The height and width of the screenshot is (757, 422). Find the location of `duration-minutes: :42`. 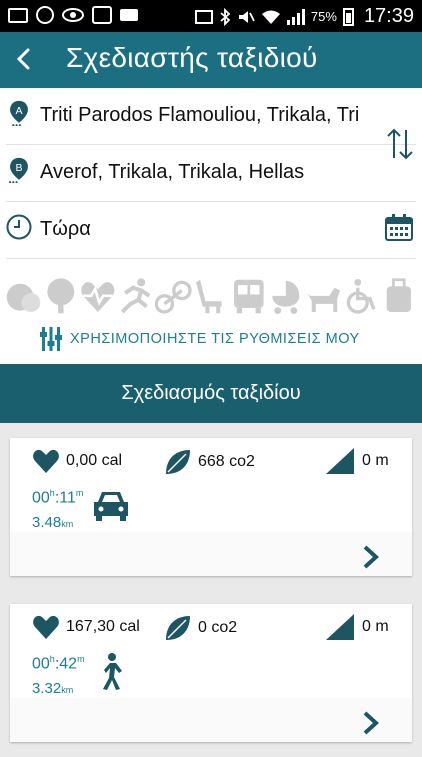

duration-minutes: :42 is located at coordinates (66, 664).